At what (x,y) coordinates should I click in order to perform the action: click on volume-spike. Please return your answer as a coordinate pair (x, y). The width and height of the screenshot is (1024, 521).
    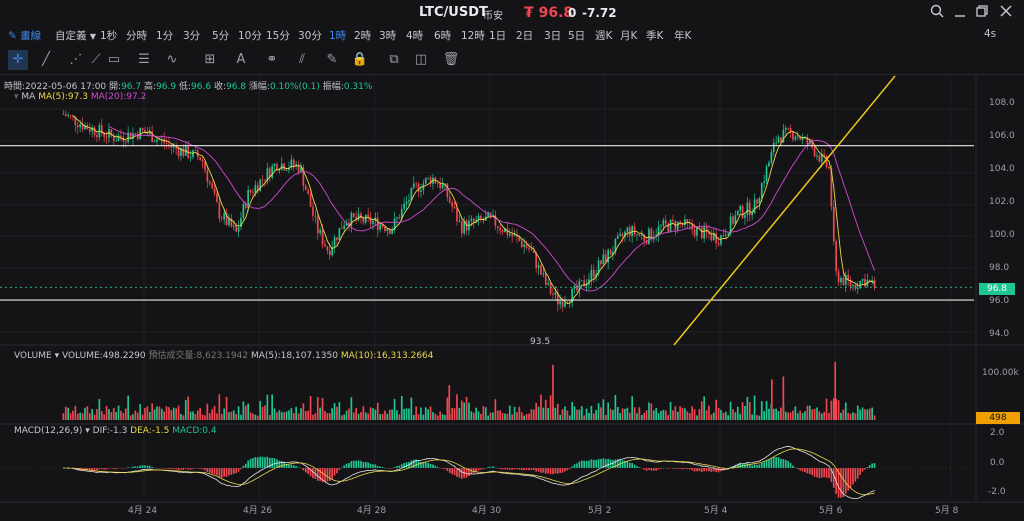
    Looking at the image, I should click on (553, 392).